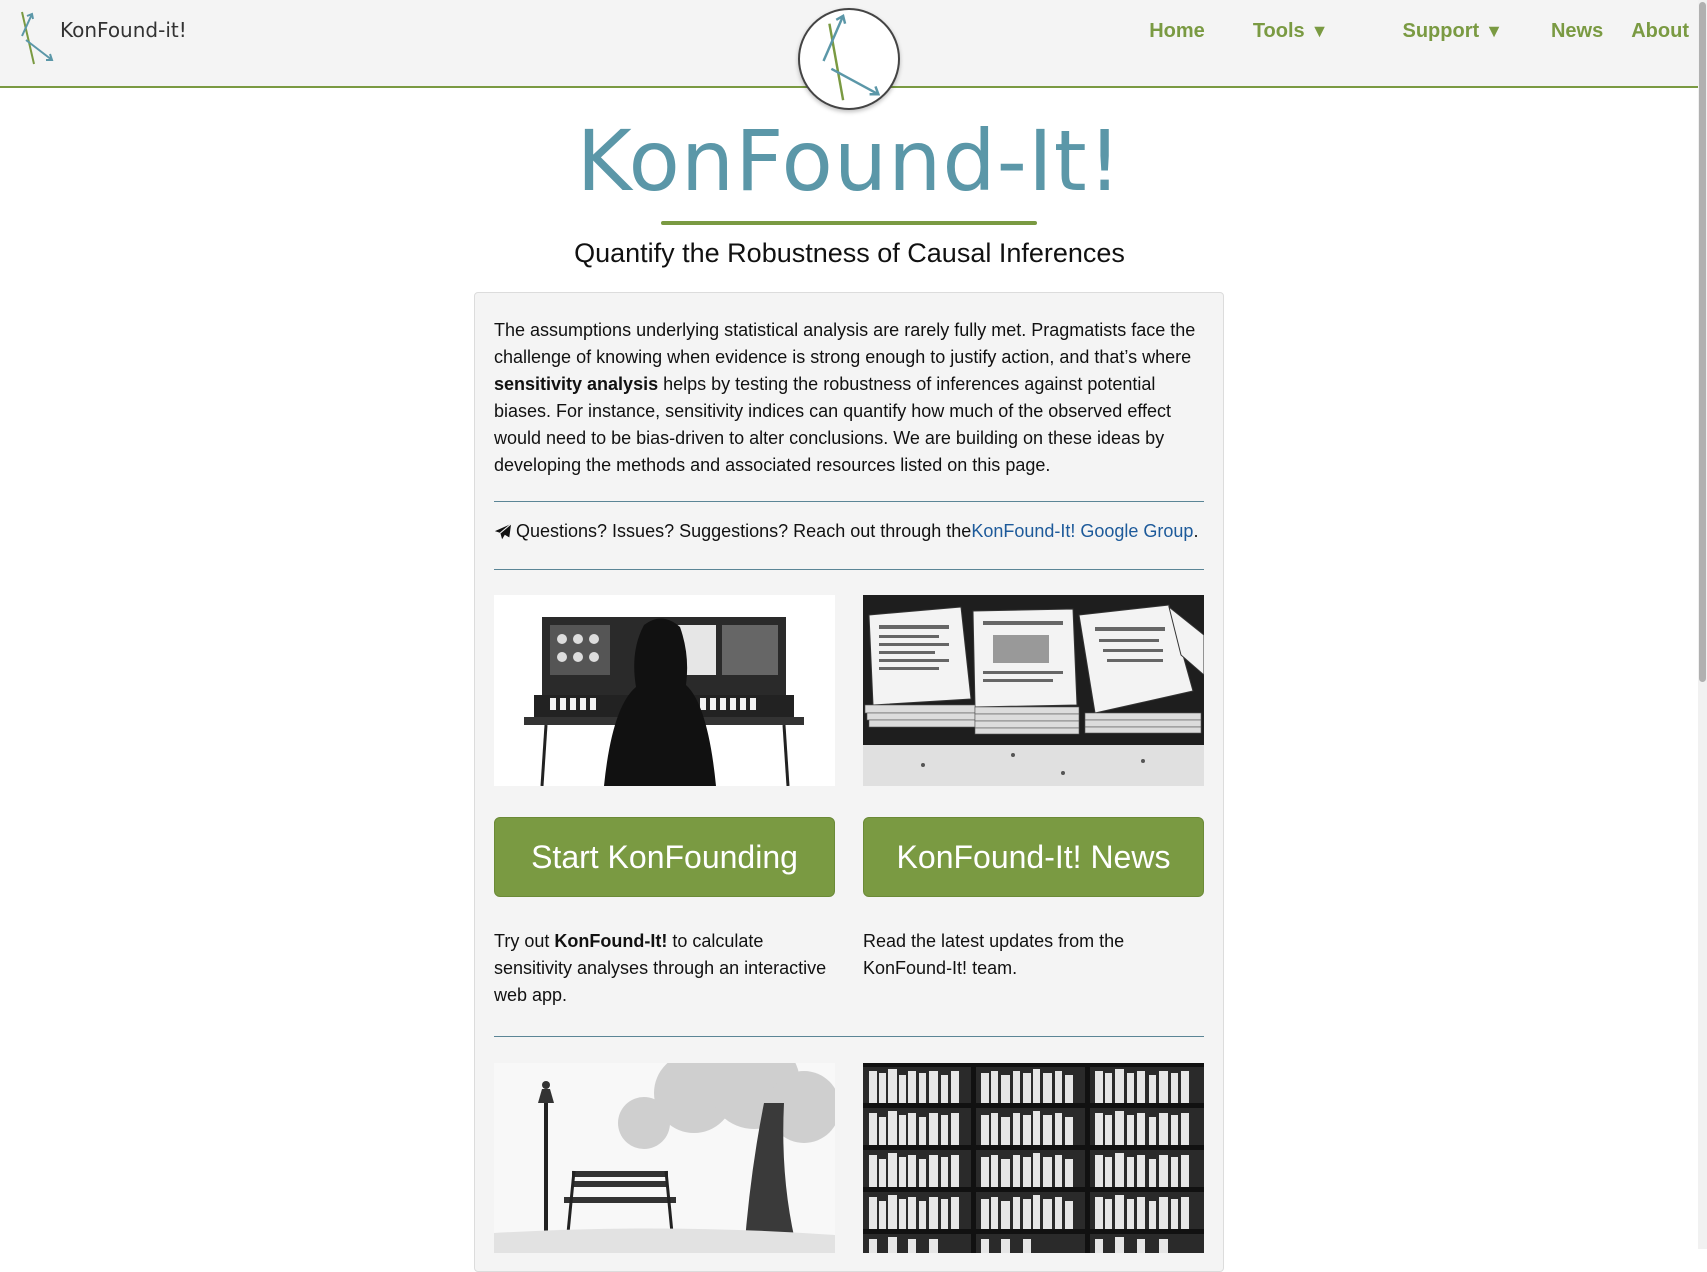 The width and height of the screenshot is (1707, 1272). Describe the element at coordinates (123, 30) in the screenshot. I see `brand-text: KonFound-it!` at that location.